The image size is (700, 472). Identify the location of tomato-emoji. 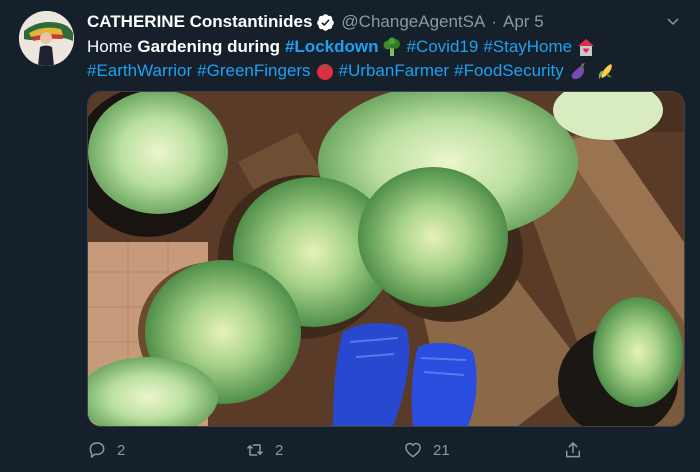
(324, 72).